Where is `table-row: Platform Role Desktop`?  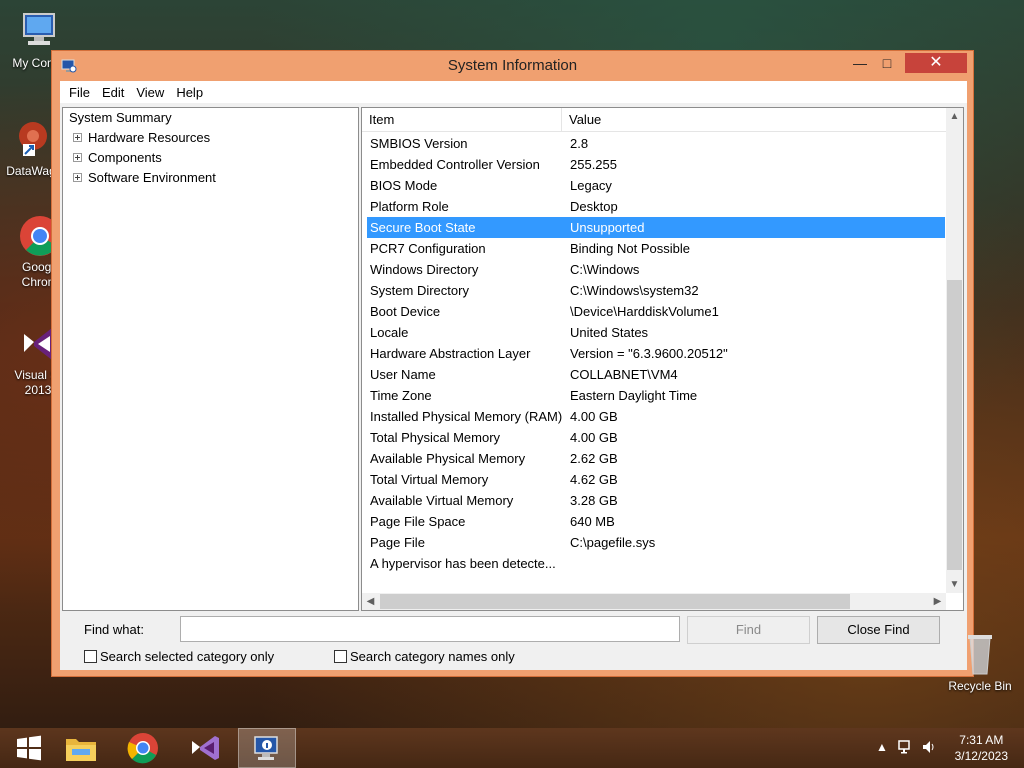 table-row: Platform Role Desktop is located at coordinates (656, 206).